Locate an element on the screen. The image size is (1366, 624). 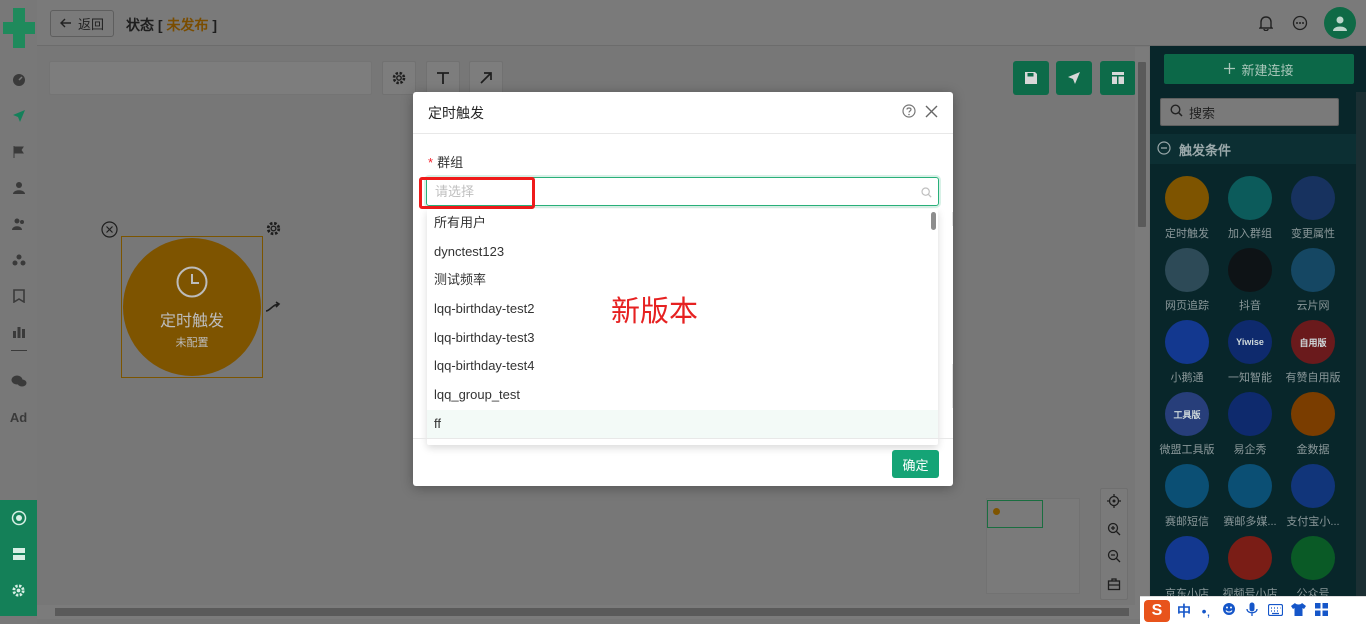
trigger-item: 定时触发 is located at coordinates (1187, 208).